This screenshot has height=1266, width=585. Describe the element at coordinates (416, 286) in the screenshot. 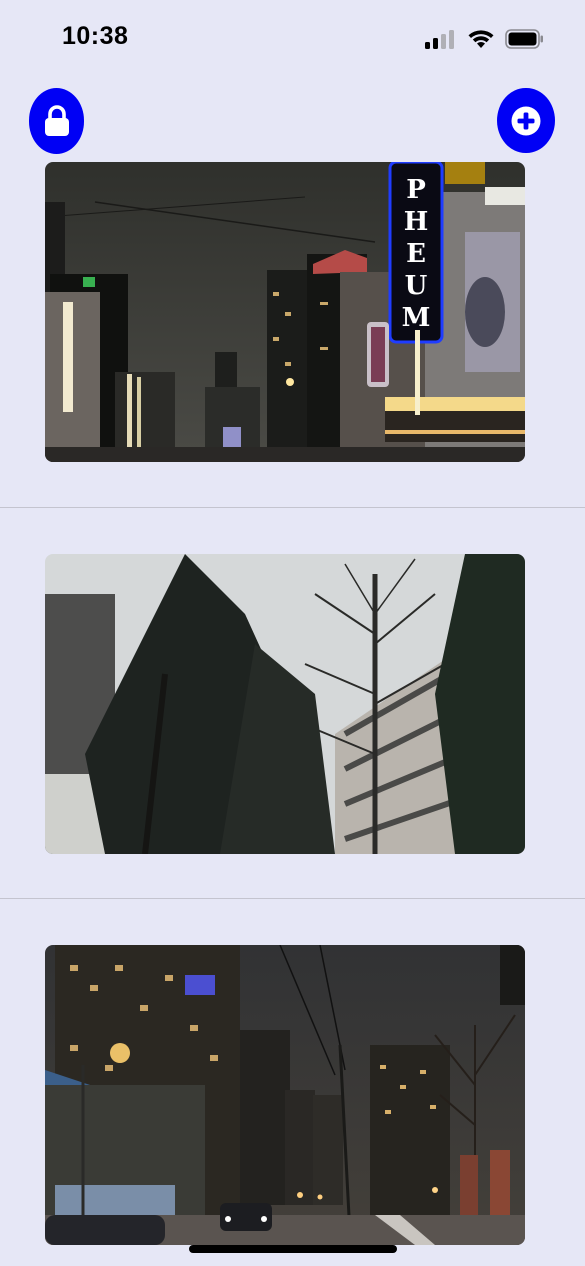

I see `sign-letter: U` at that location.